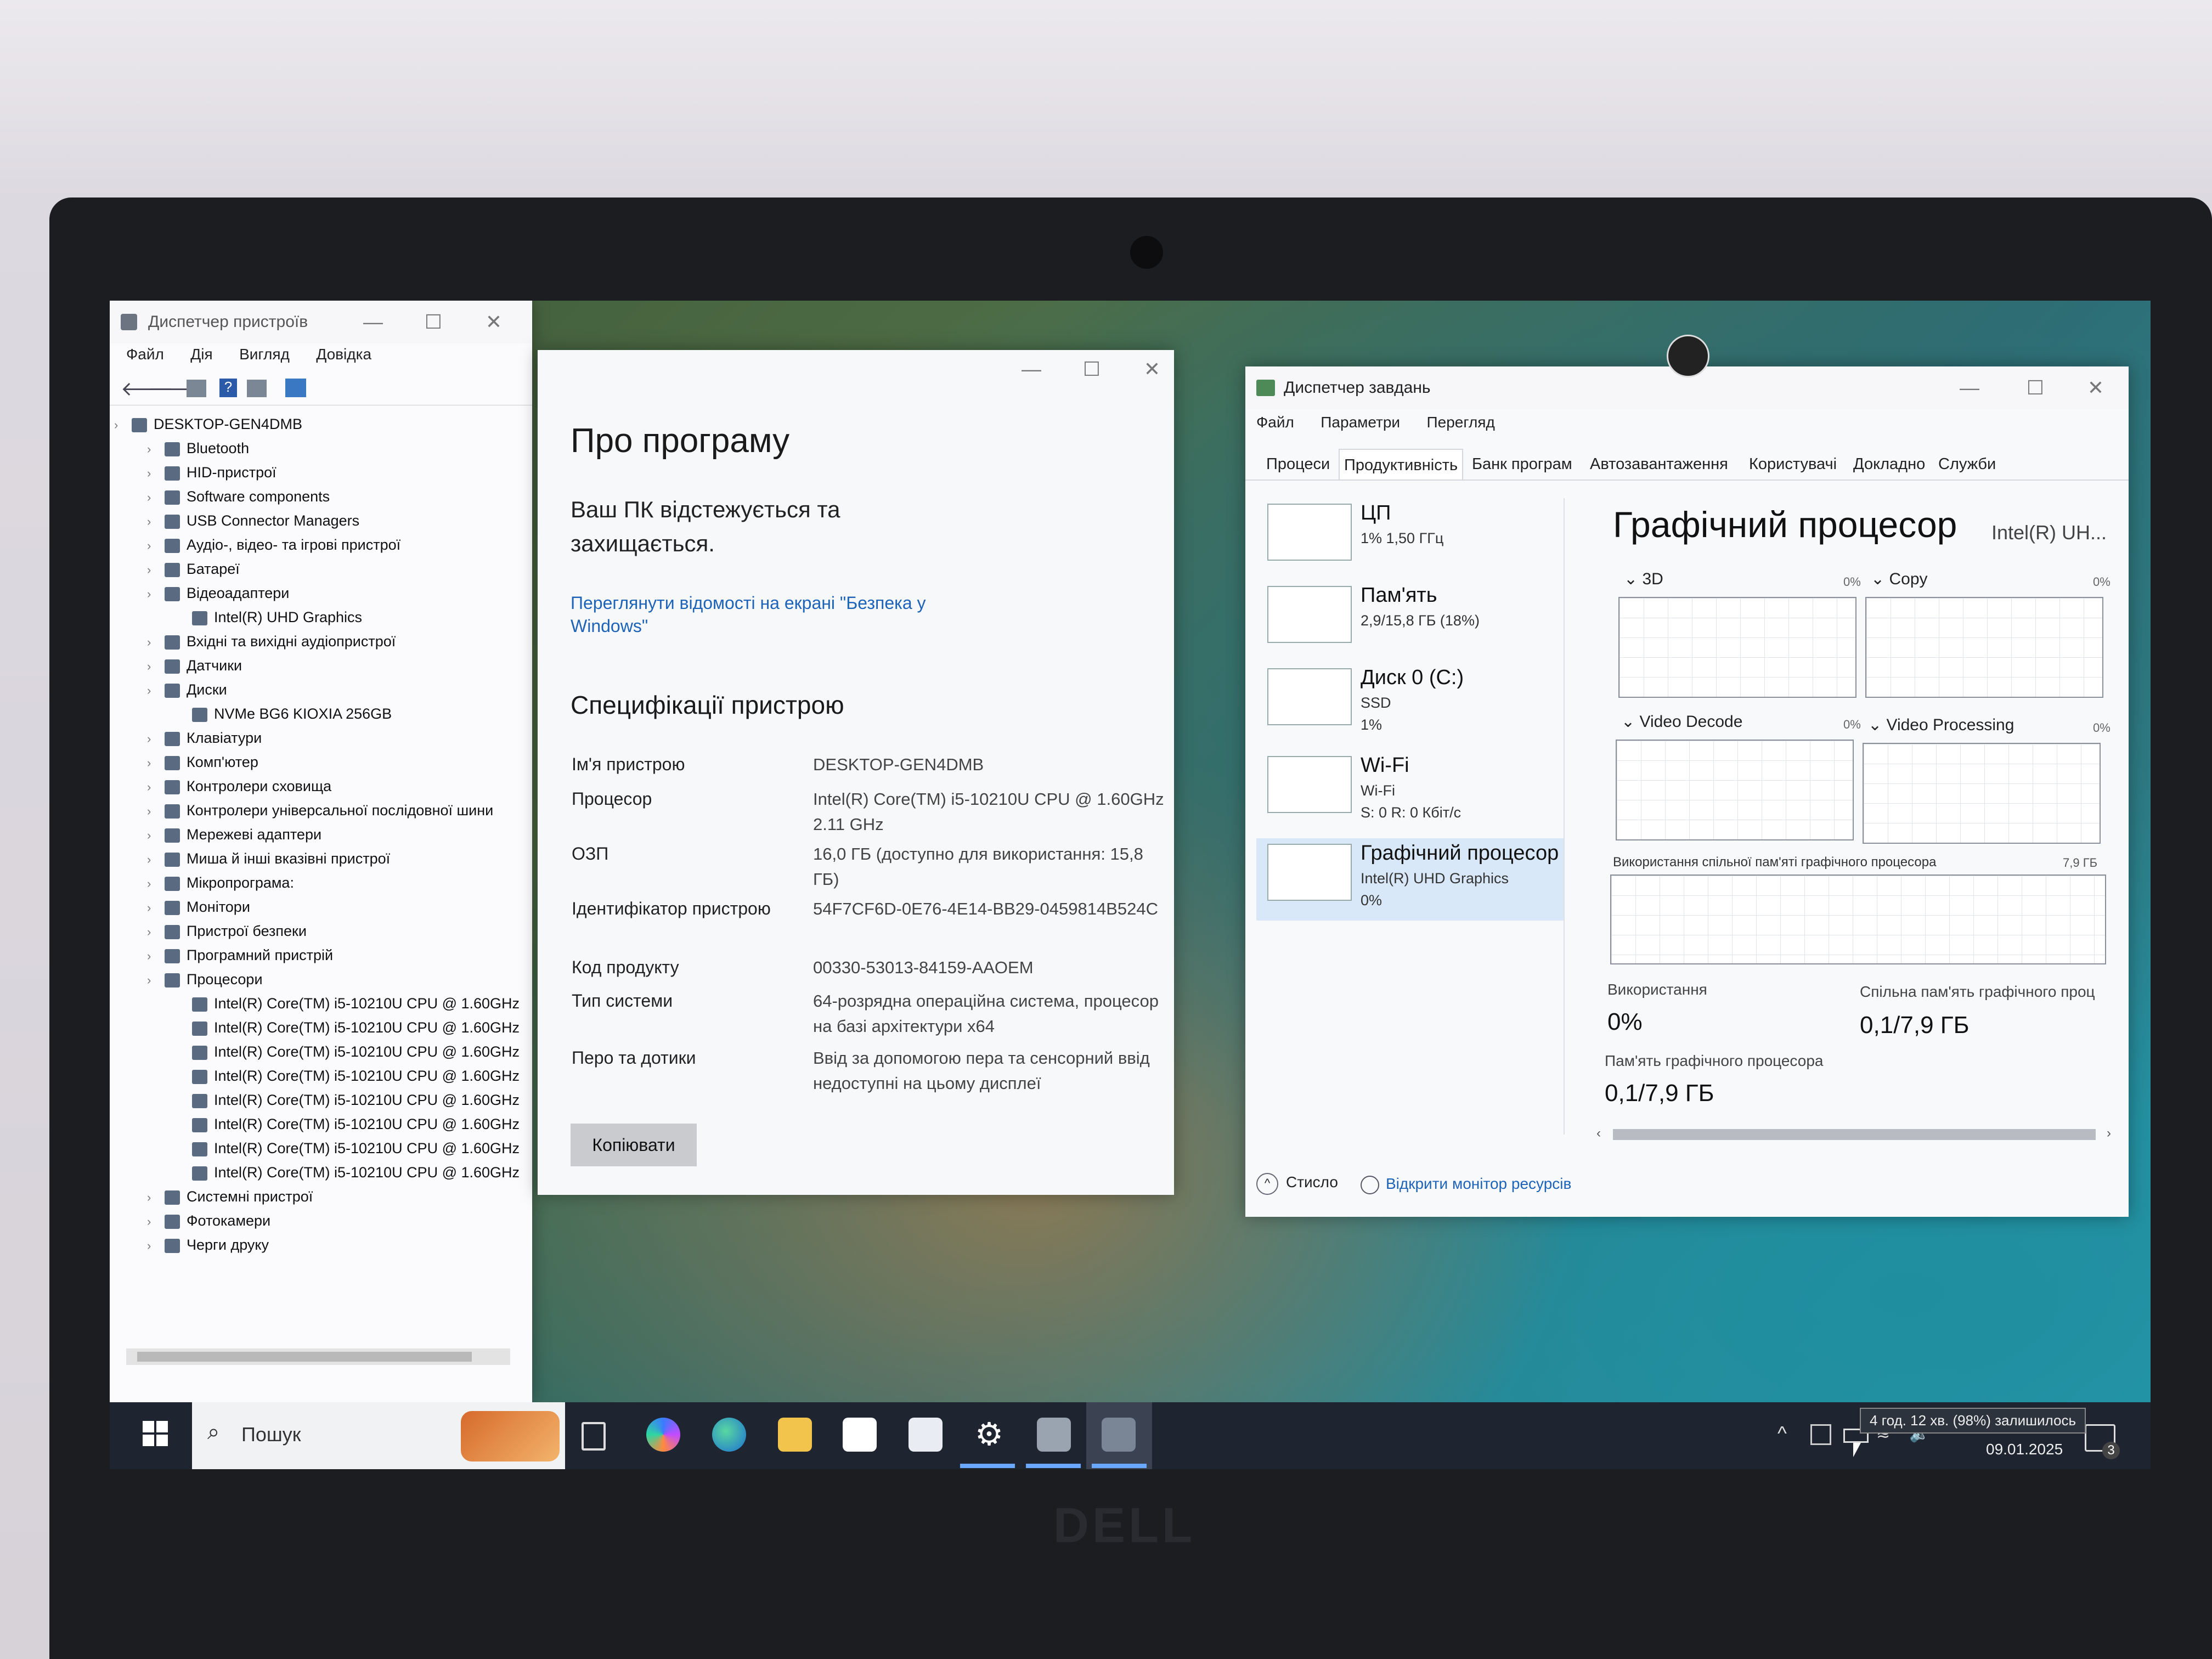 The image size is (2212, 1659). Describe the element at coordinates (239, 787) in the screenshot. I see `device-tree-item: › Контролери сховища` at that location.